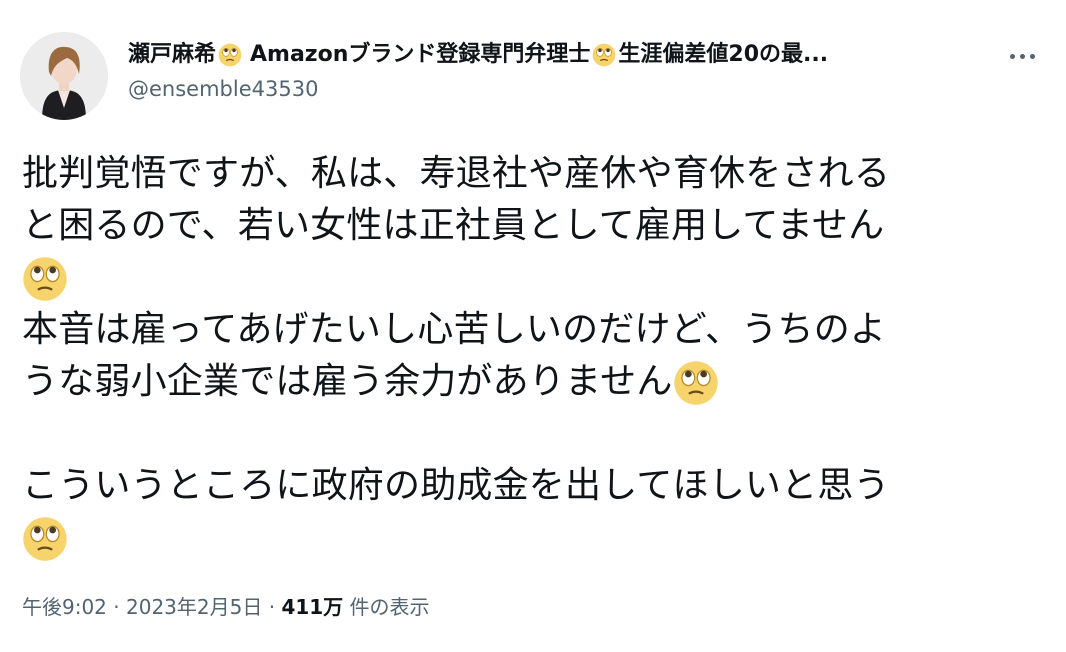  I want to click on tweet-line: と困るので、若い女性は正社員として雇用してません, so click(453, 225).